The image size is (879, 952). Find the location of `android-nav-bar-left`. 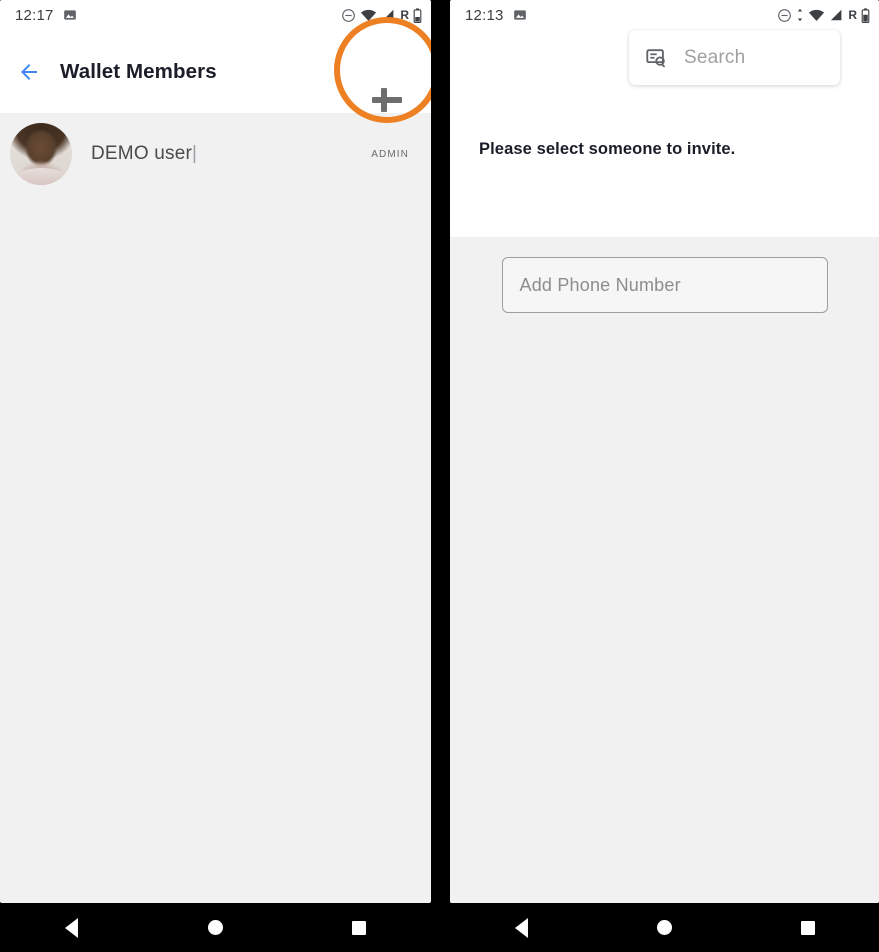

android-nav-bar-left is located at coordinates (215, 927).